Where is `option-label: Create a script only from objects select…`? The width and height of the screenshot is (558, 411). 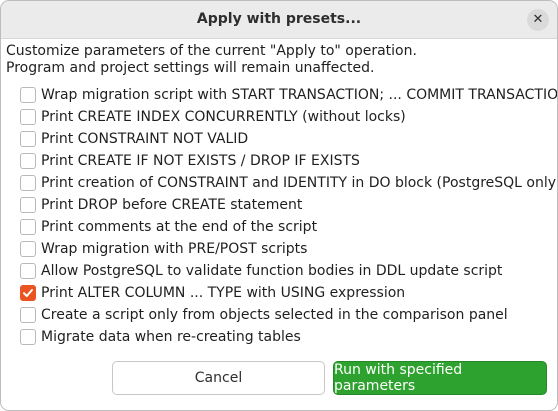 option-label: Create a script only from objects select… is located at coordinates (274, 315).